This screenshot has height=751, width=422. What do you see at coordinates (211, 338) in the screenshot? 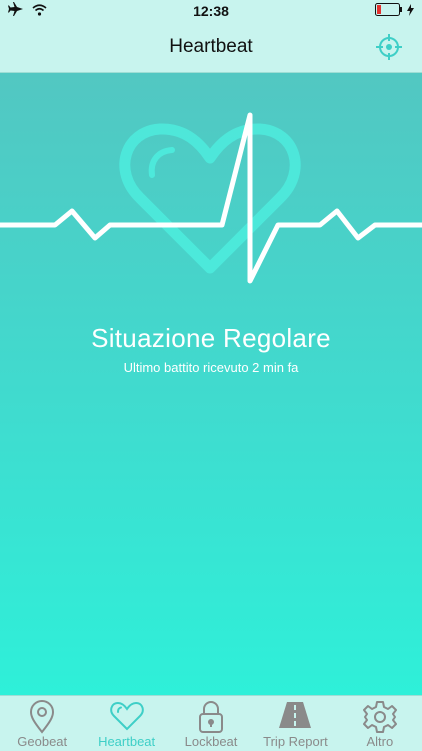
I see `status-title: Situazione Regolare` at bounding box center [211, 338].